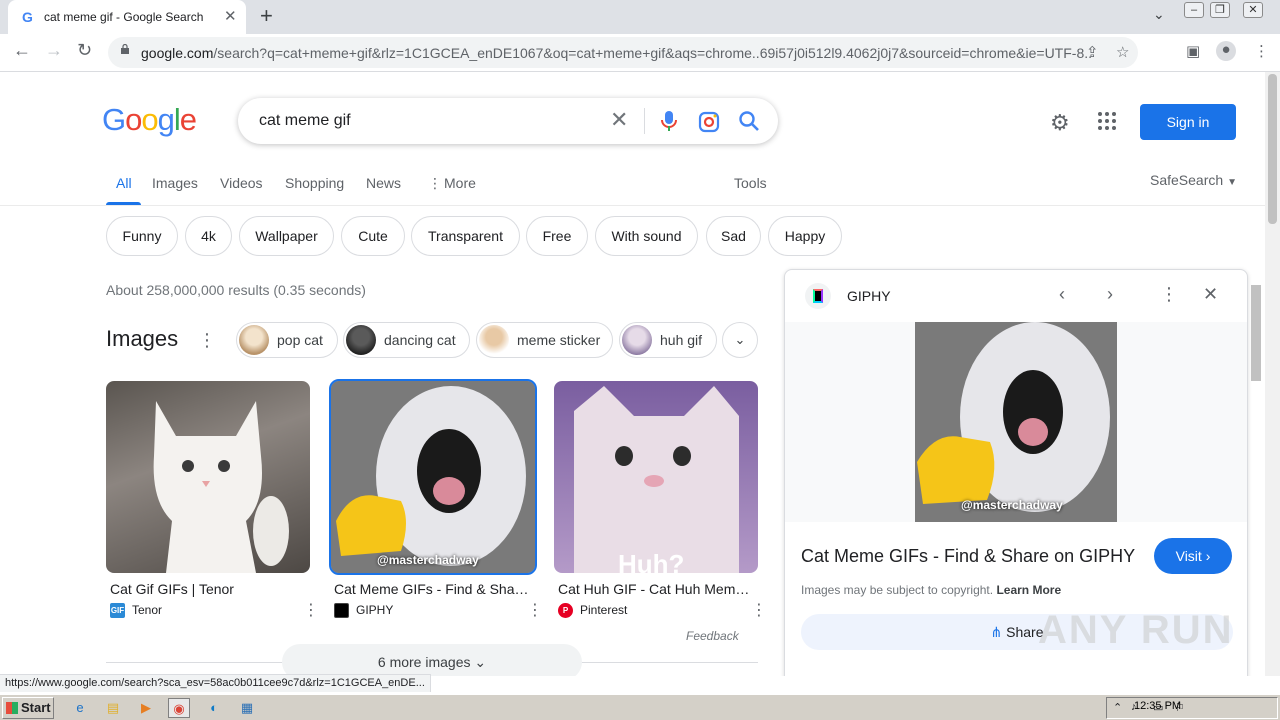 The image size is (1280, 720). What do you see at coordinates (207, 340) in the screenshot?
I see `images-options-icon: ⋮` at bounding box center [207, 340].